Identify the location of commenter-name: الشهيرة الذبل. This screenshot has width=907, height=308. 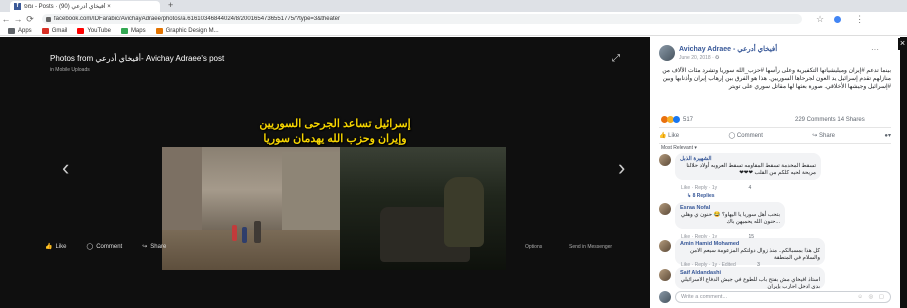
(748, 159).